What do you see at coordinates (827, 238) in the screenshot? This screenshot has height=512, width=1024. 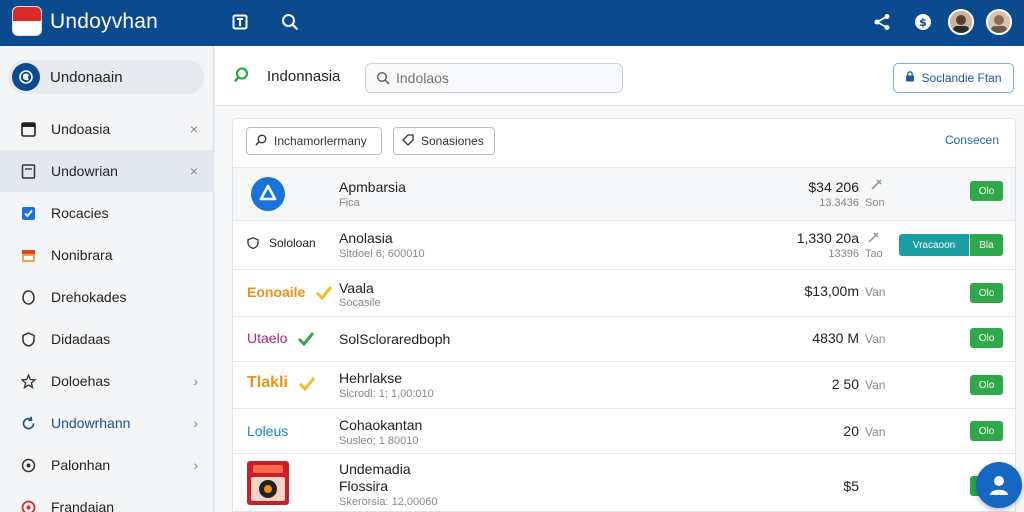 I see `row-price: 1,330 20a` at bounding box center [827, 238].